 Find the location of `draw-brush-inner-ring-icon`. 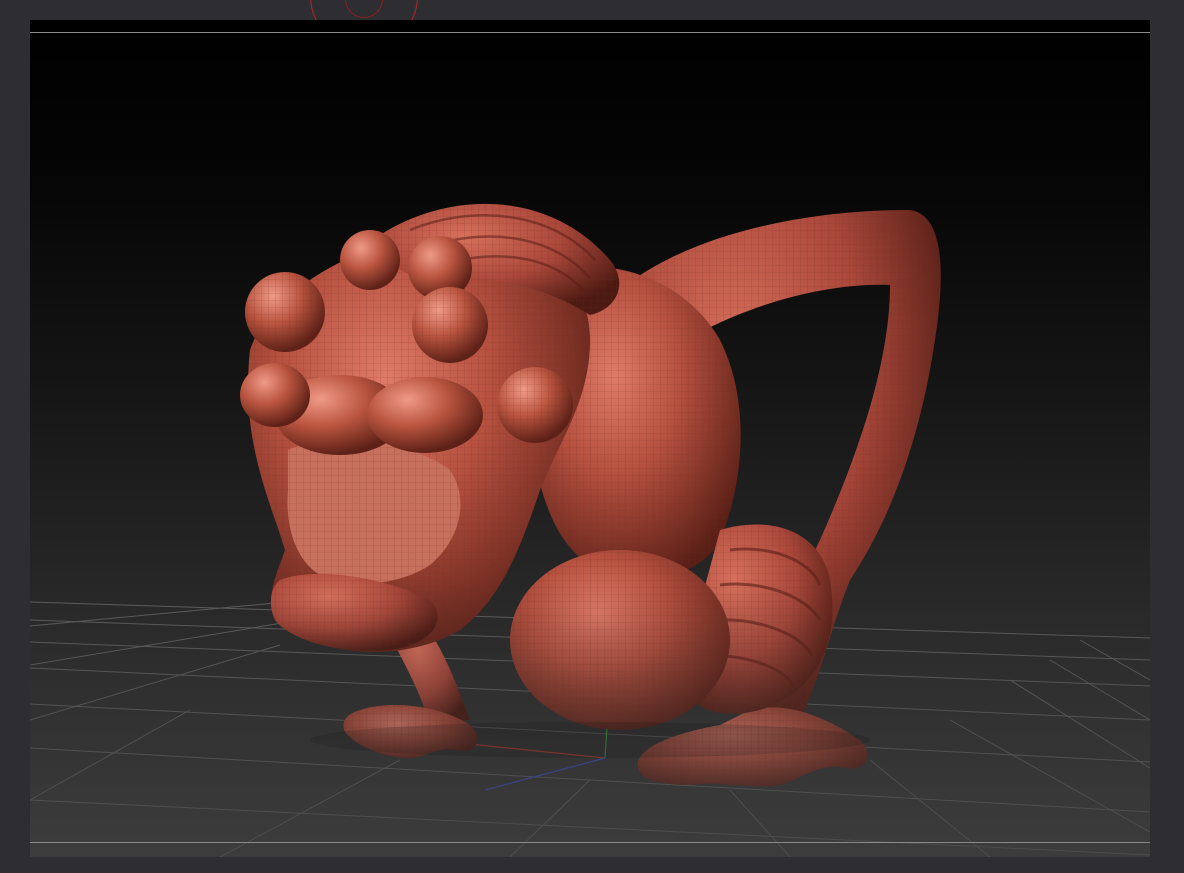

draw-brush-inner-ring-icon is located at coordinates (364, 9).